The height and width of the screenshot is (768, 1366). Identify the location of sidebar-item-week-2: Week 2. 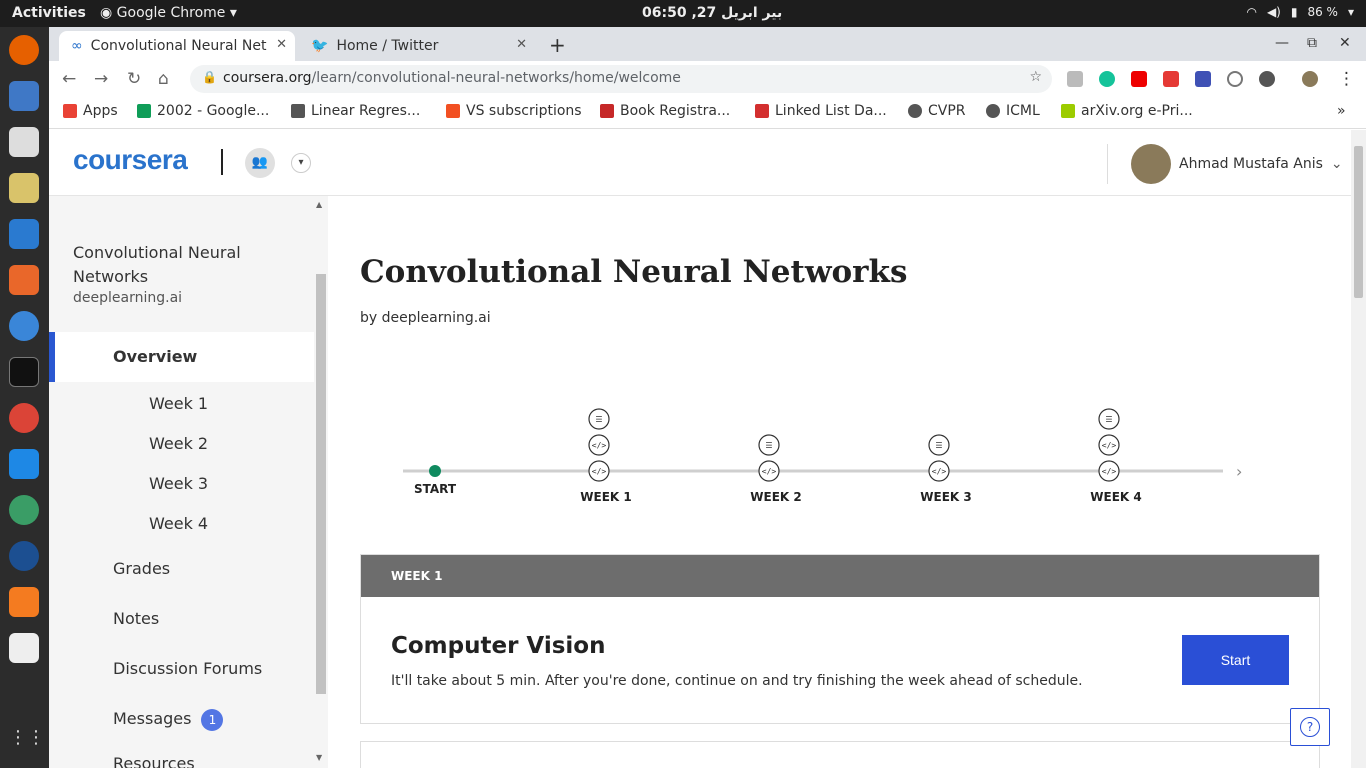
(178, 443).